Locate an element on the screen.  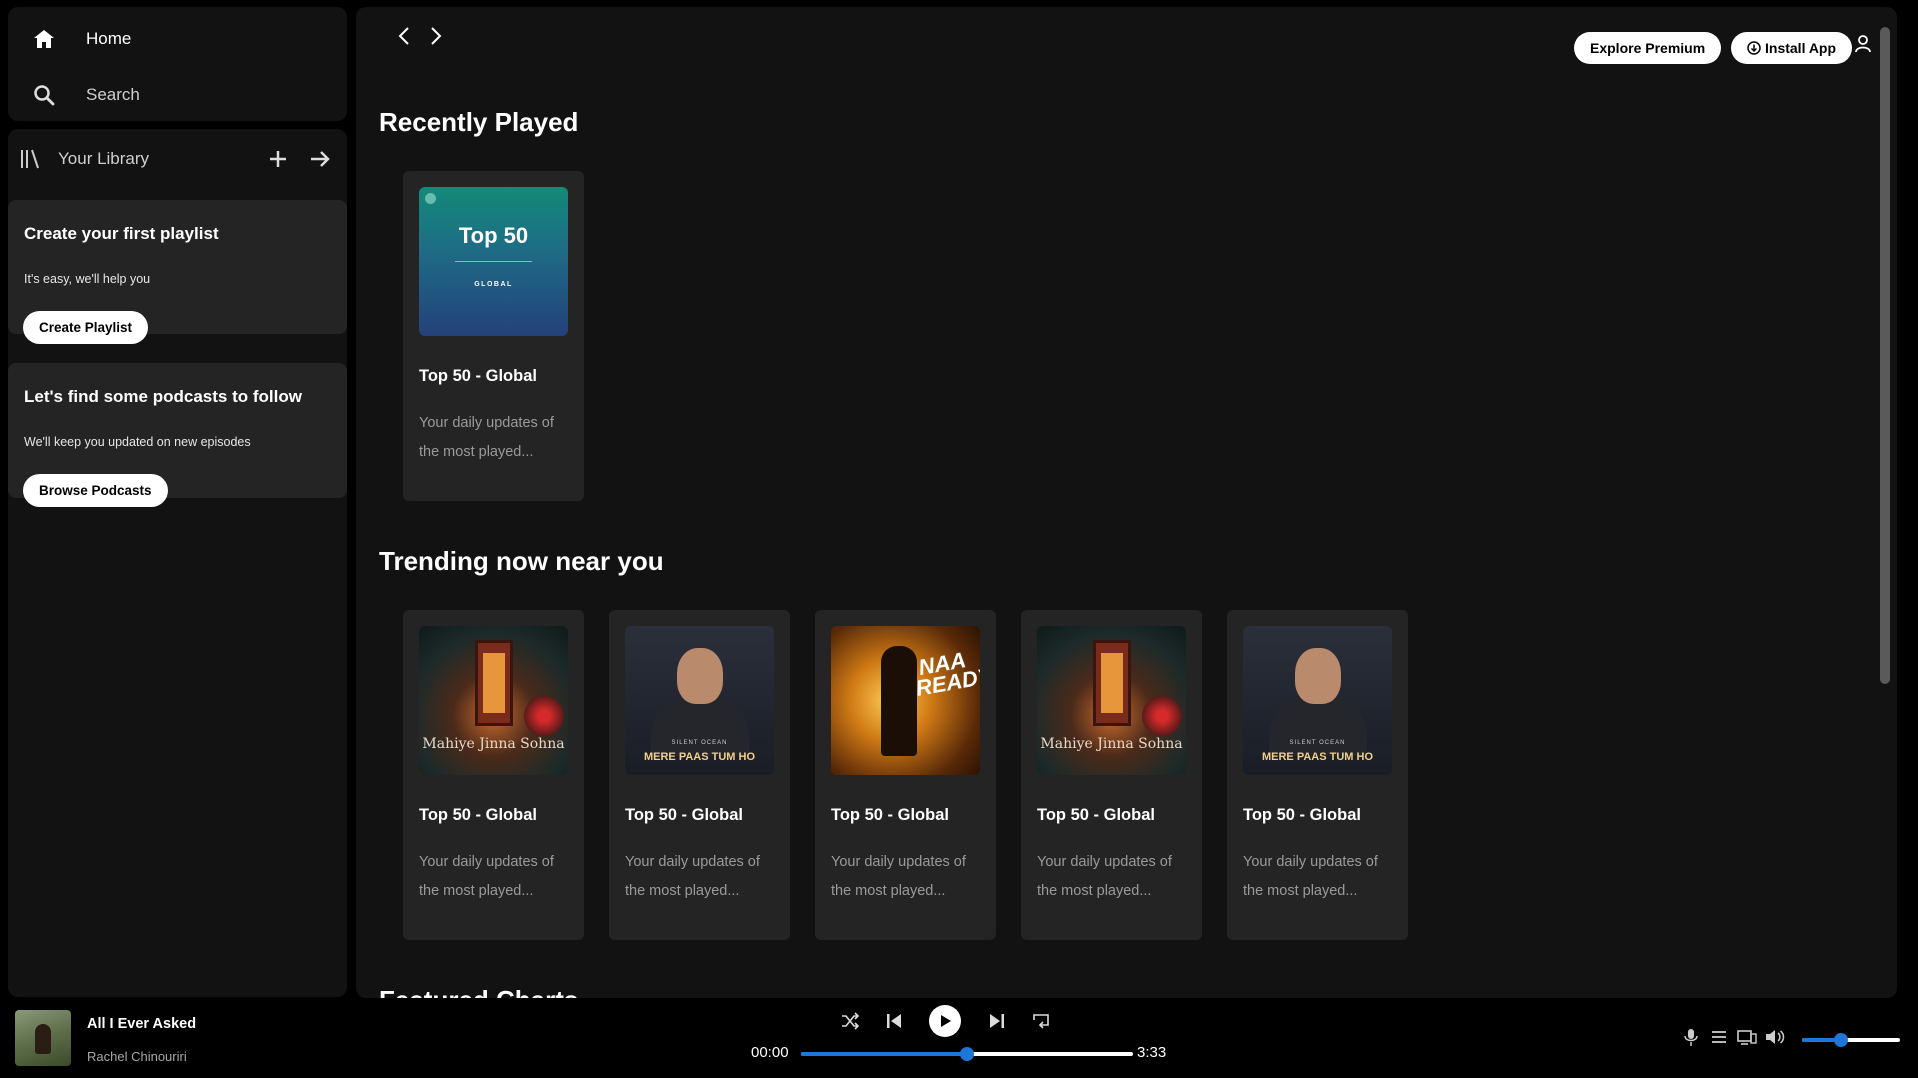
create-playlist-button: Create Playlist is located at coordinates (86, 327).